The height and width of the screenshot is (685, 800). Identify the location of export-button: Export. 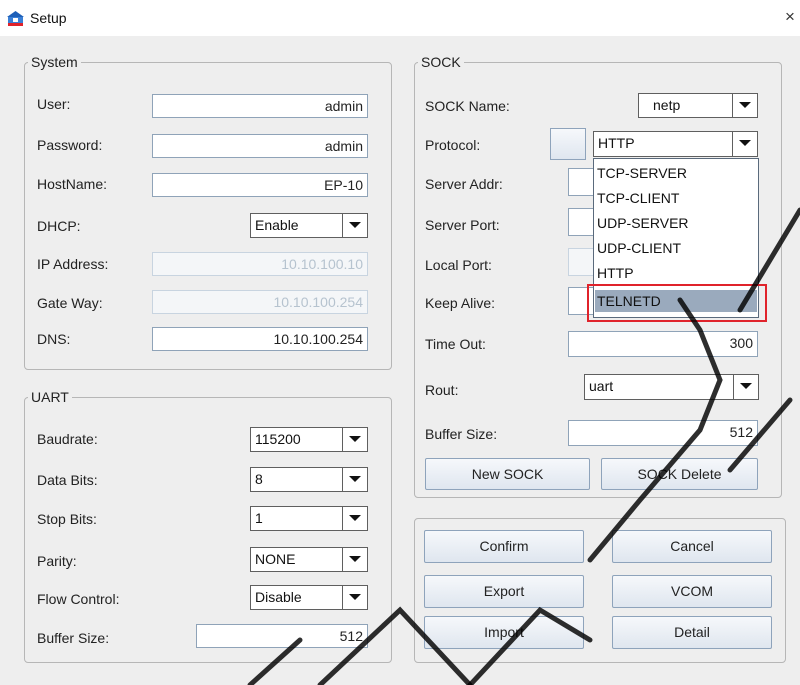
(504, 591).